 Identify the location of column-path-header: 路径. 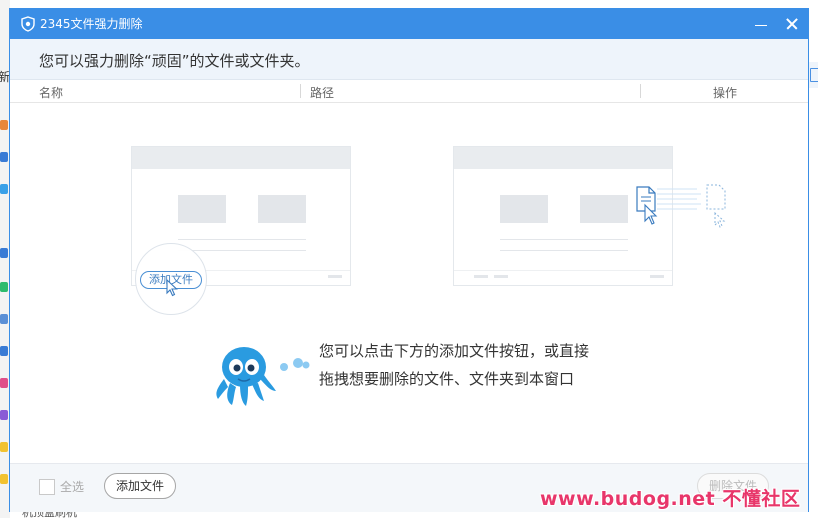
(322, 92).